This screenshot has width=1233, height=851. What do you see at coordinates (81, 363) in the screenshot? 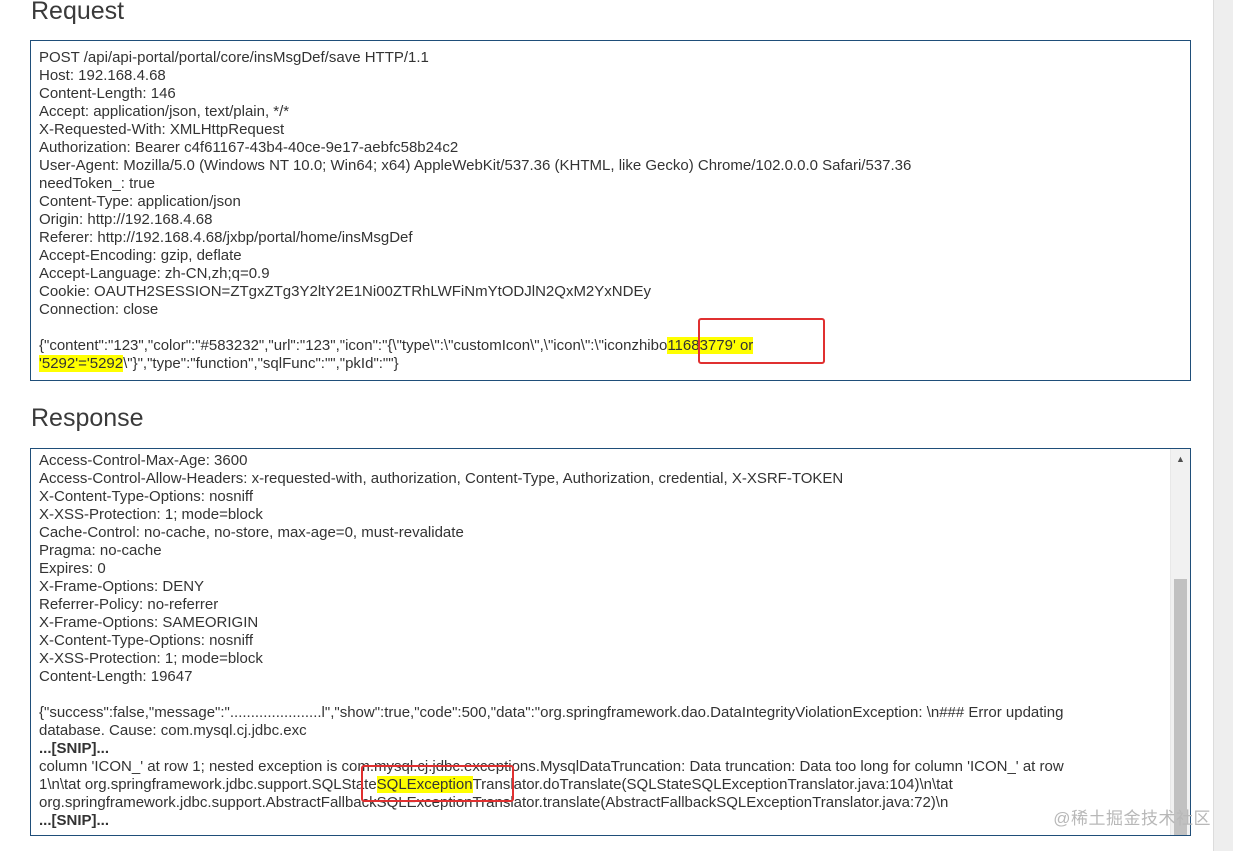
I see `injection-payload-highlight: '5292'='5292` at bounding box center [81, 363].